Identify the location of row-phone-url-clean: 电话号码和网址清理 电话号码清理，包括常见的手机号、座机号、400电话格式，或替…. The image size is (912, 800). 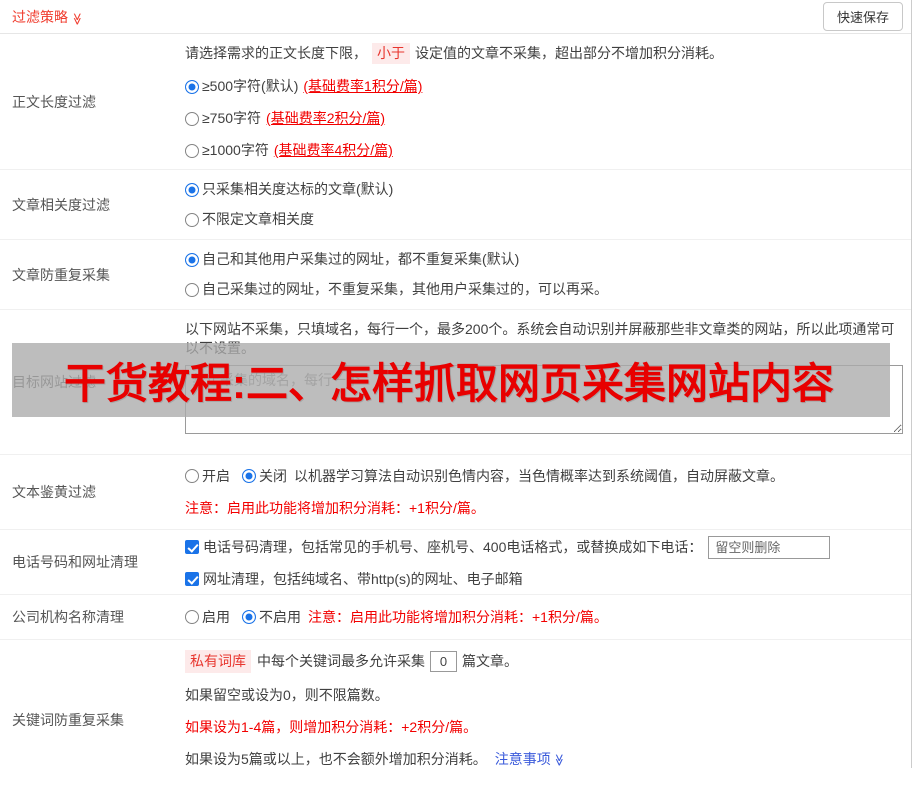
(455, 562).